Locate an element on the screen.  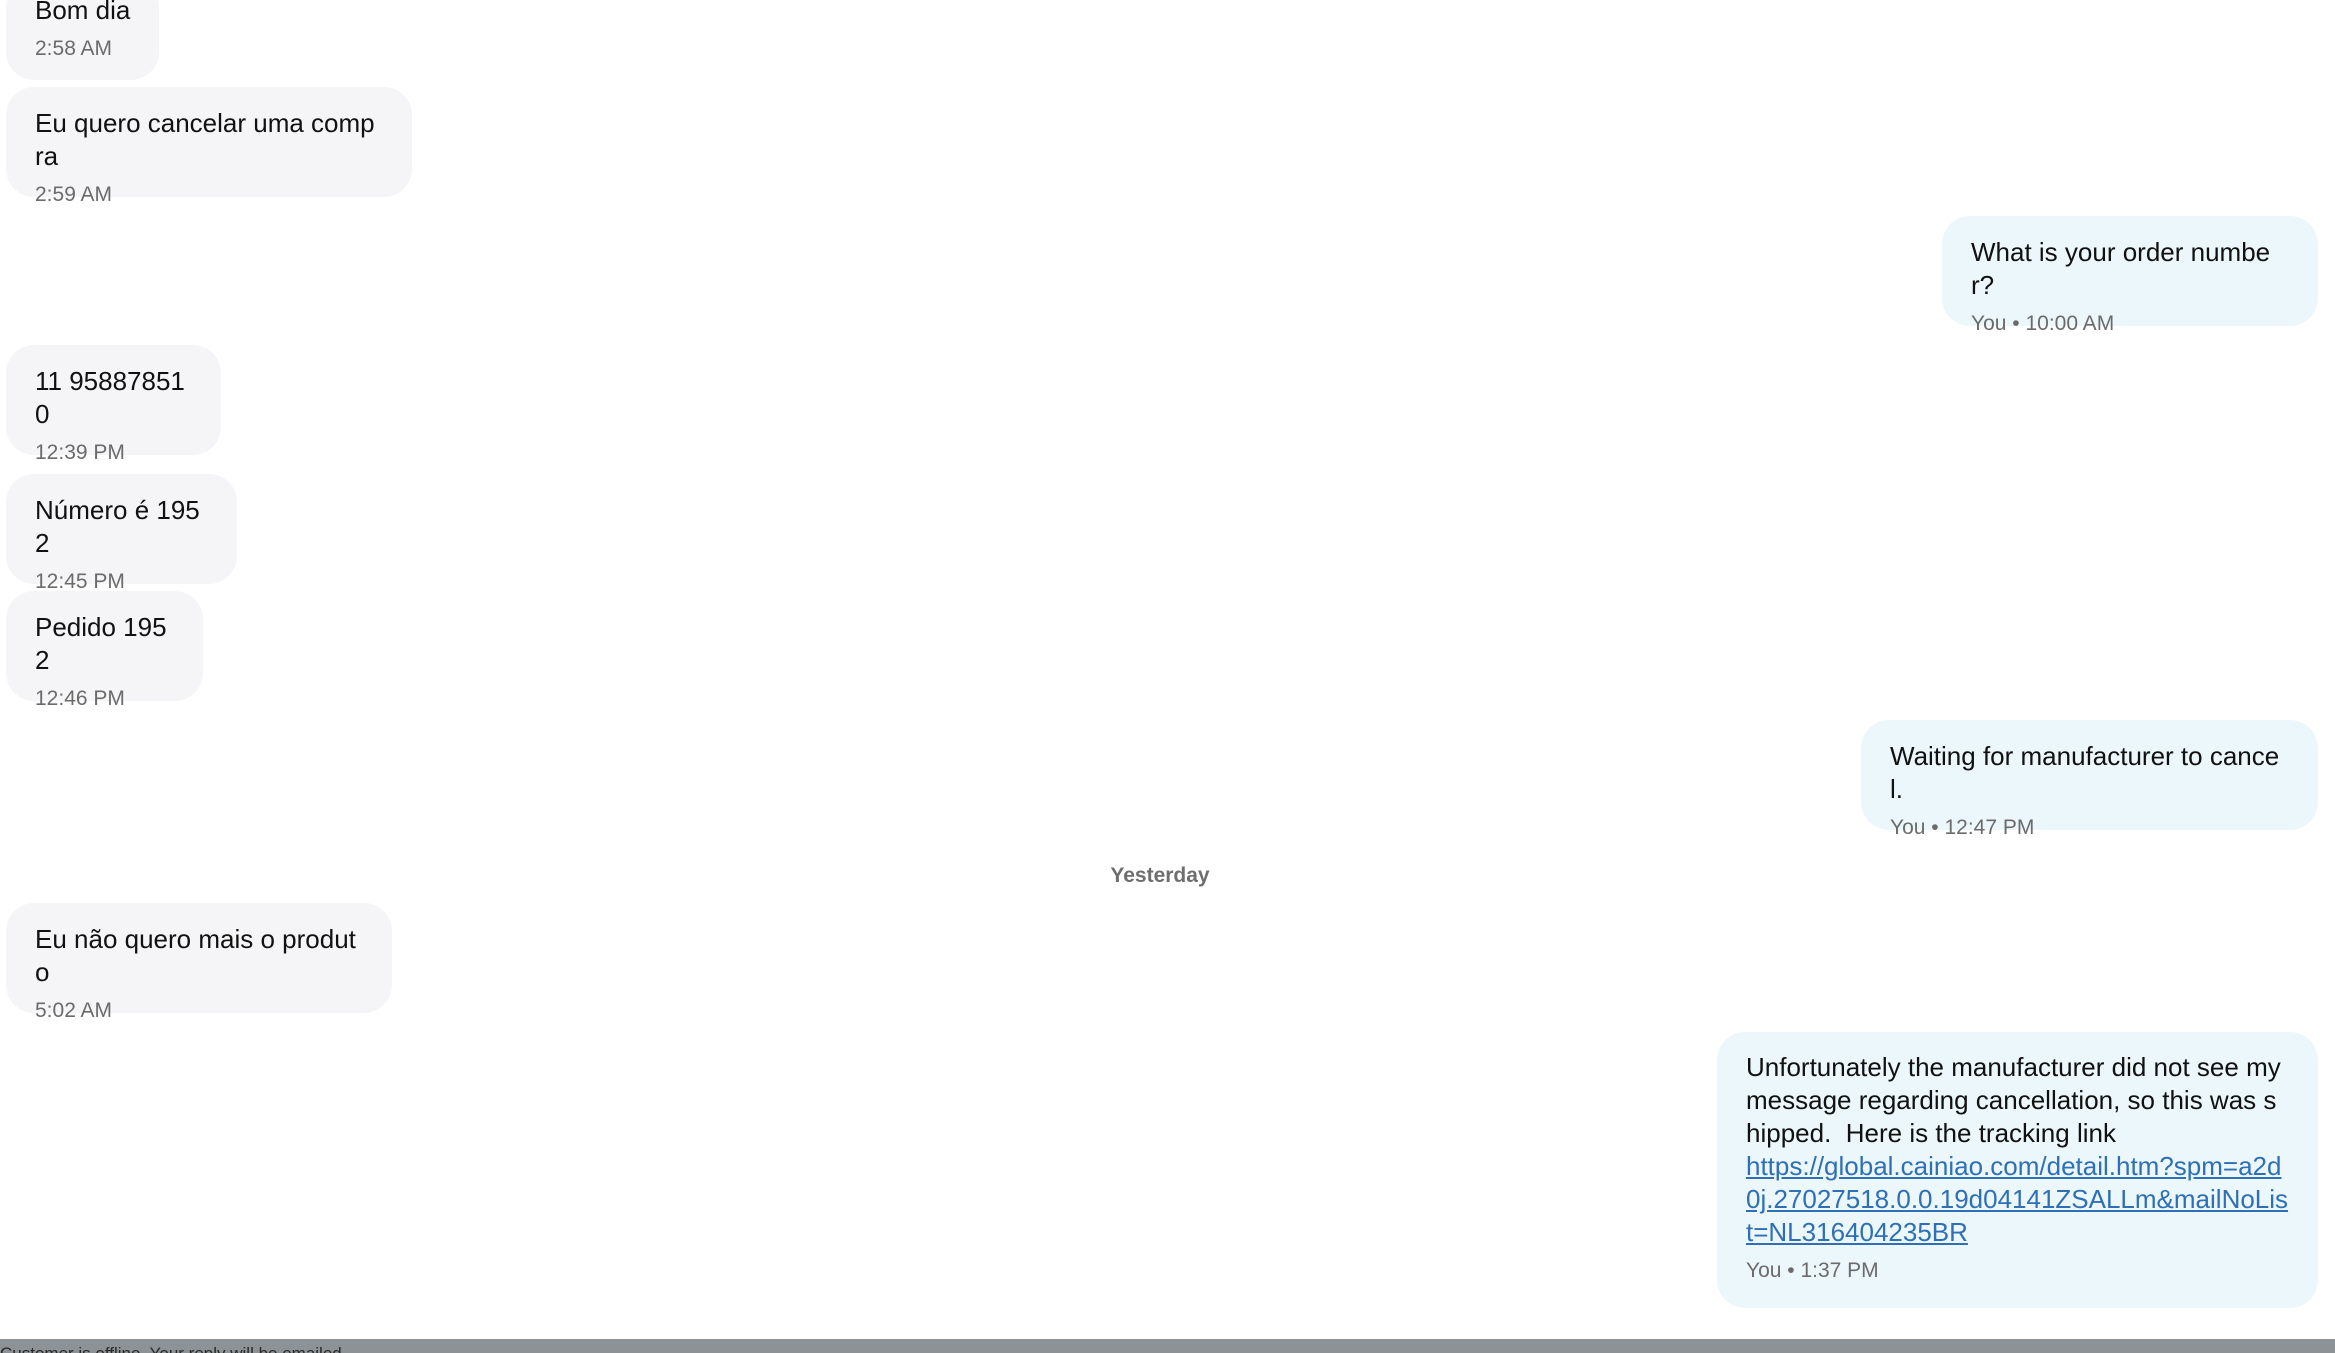
message-timestamp: 12:39 PM is located at coordinates (80, 452).